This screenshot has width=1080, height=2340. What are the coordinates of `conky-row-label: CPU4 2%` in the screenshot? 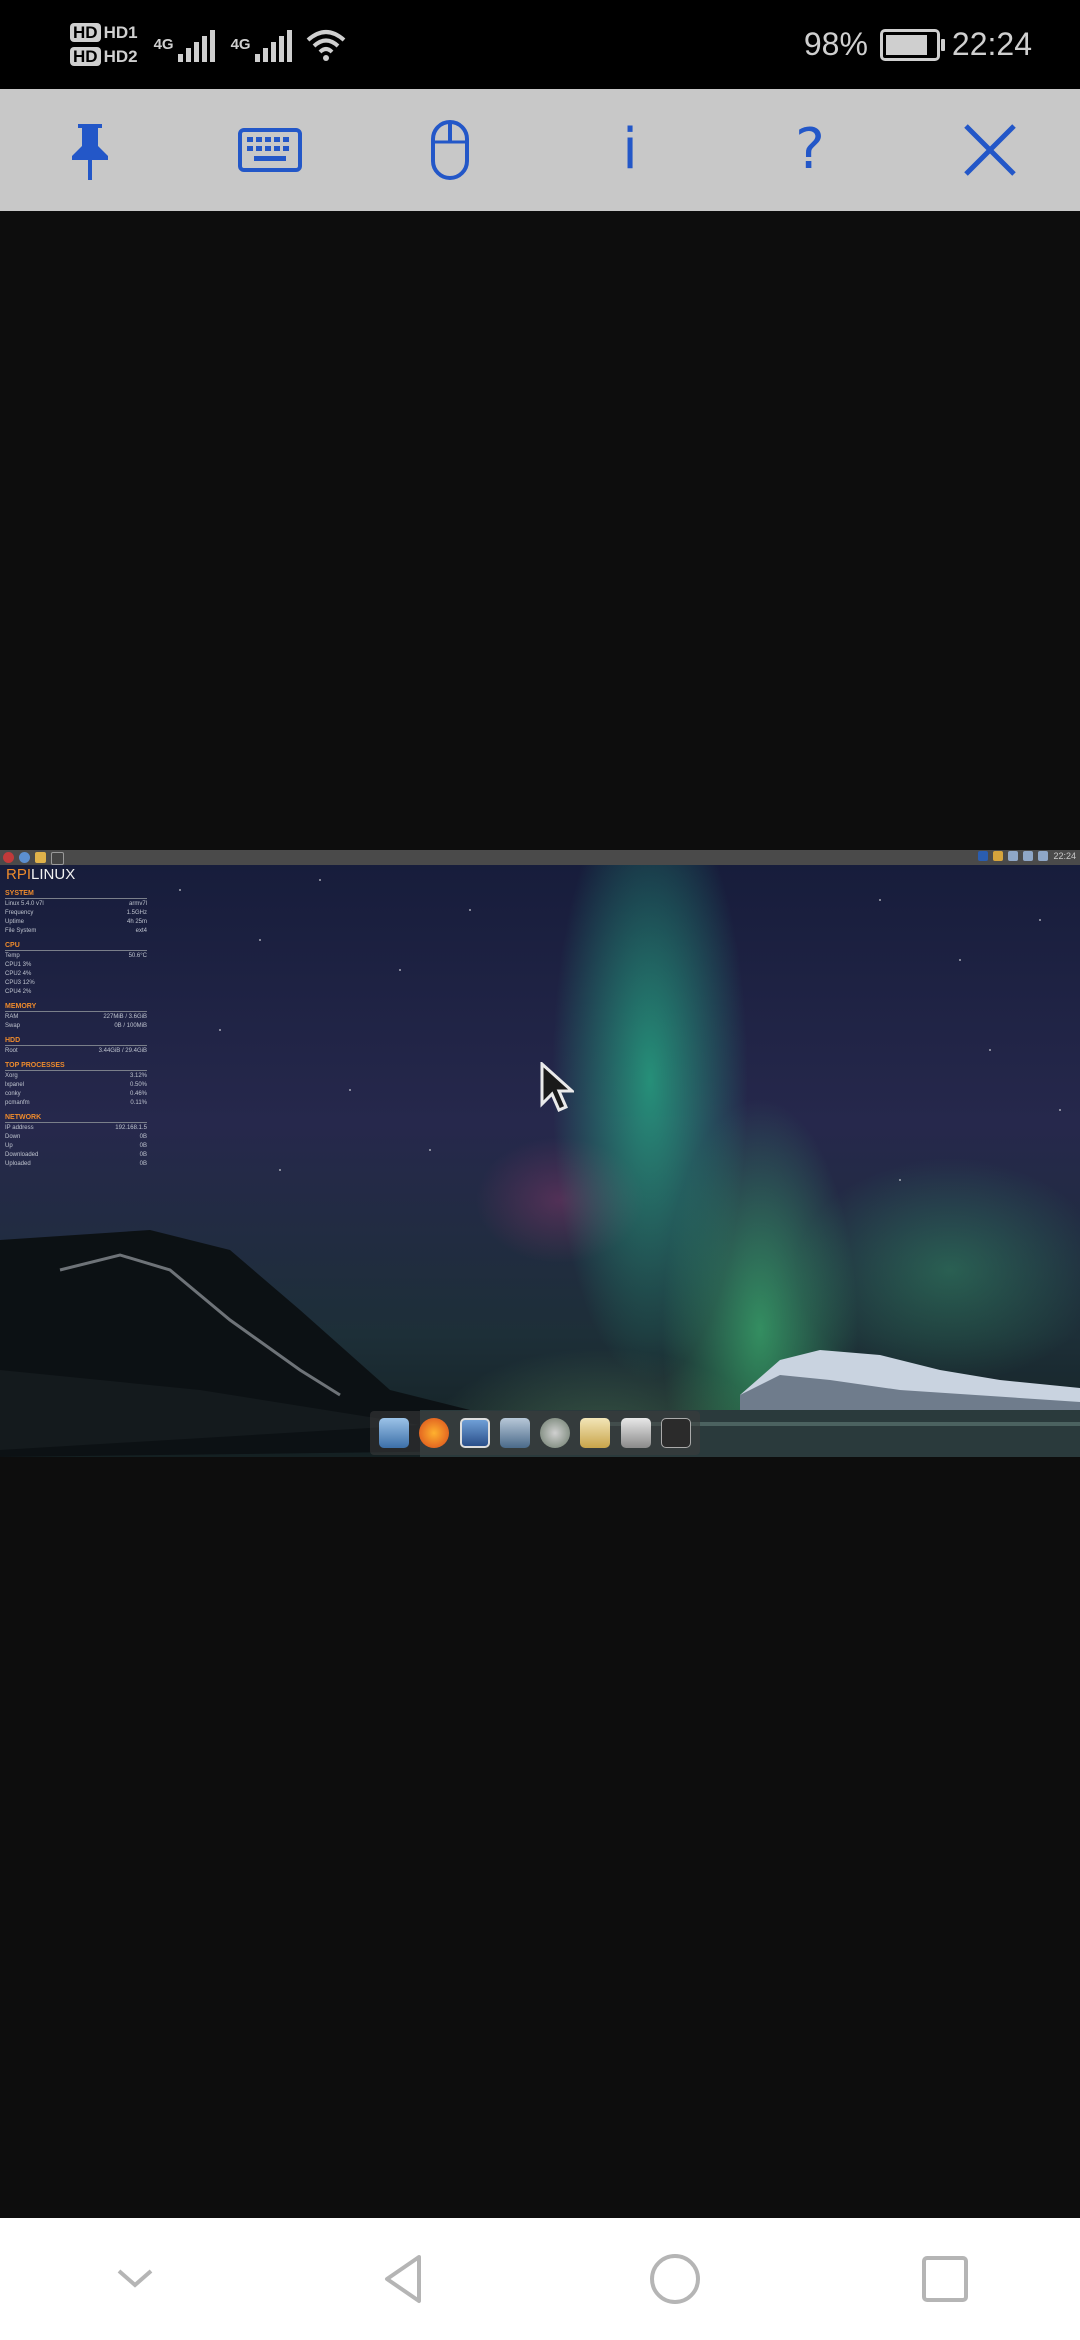 It's located at (18, 992).